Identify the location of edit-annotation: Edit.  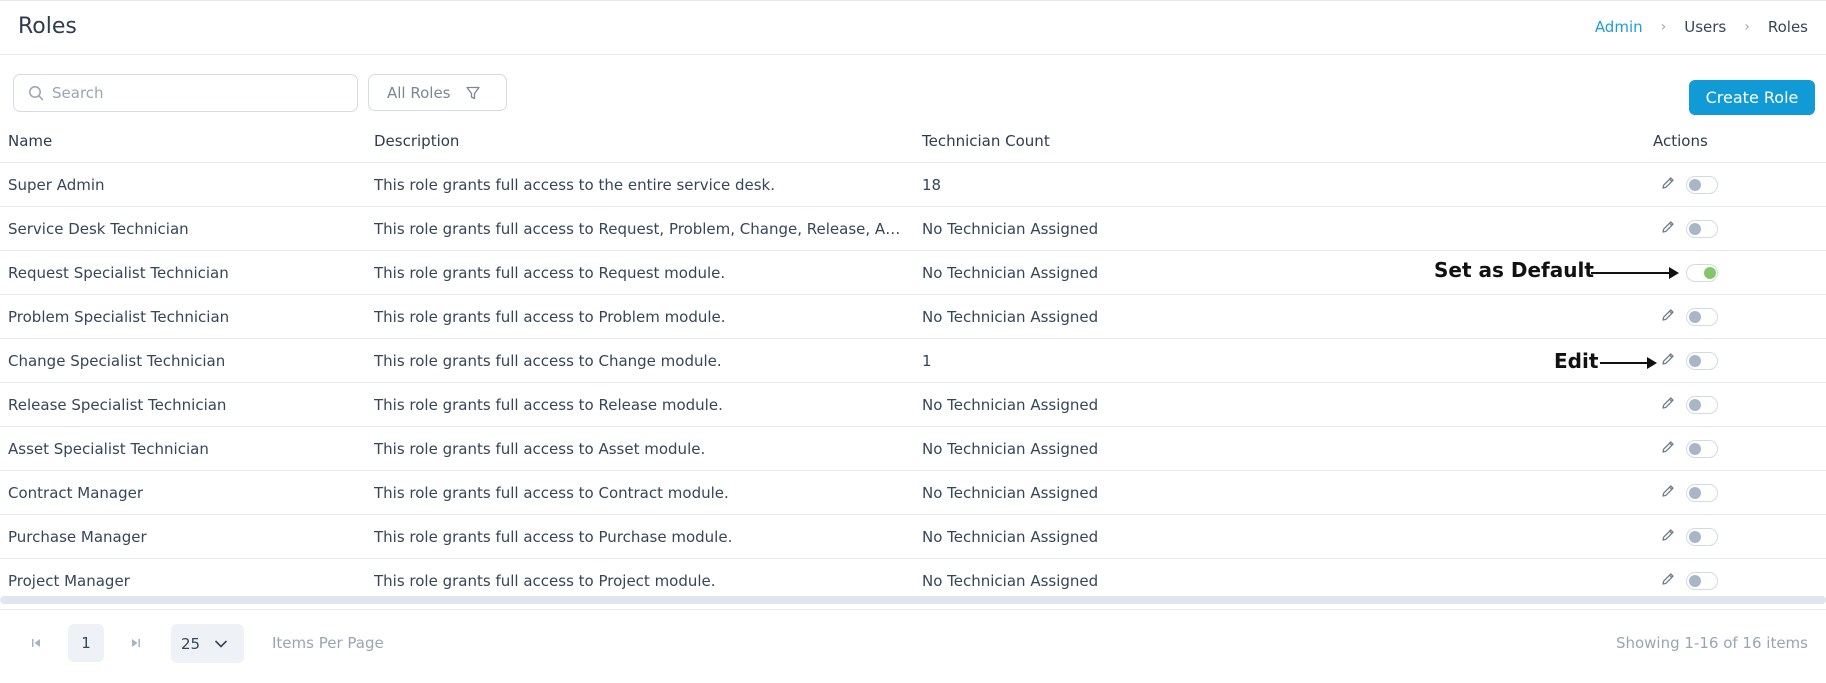
(1576, 361).